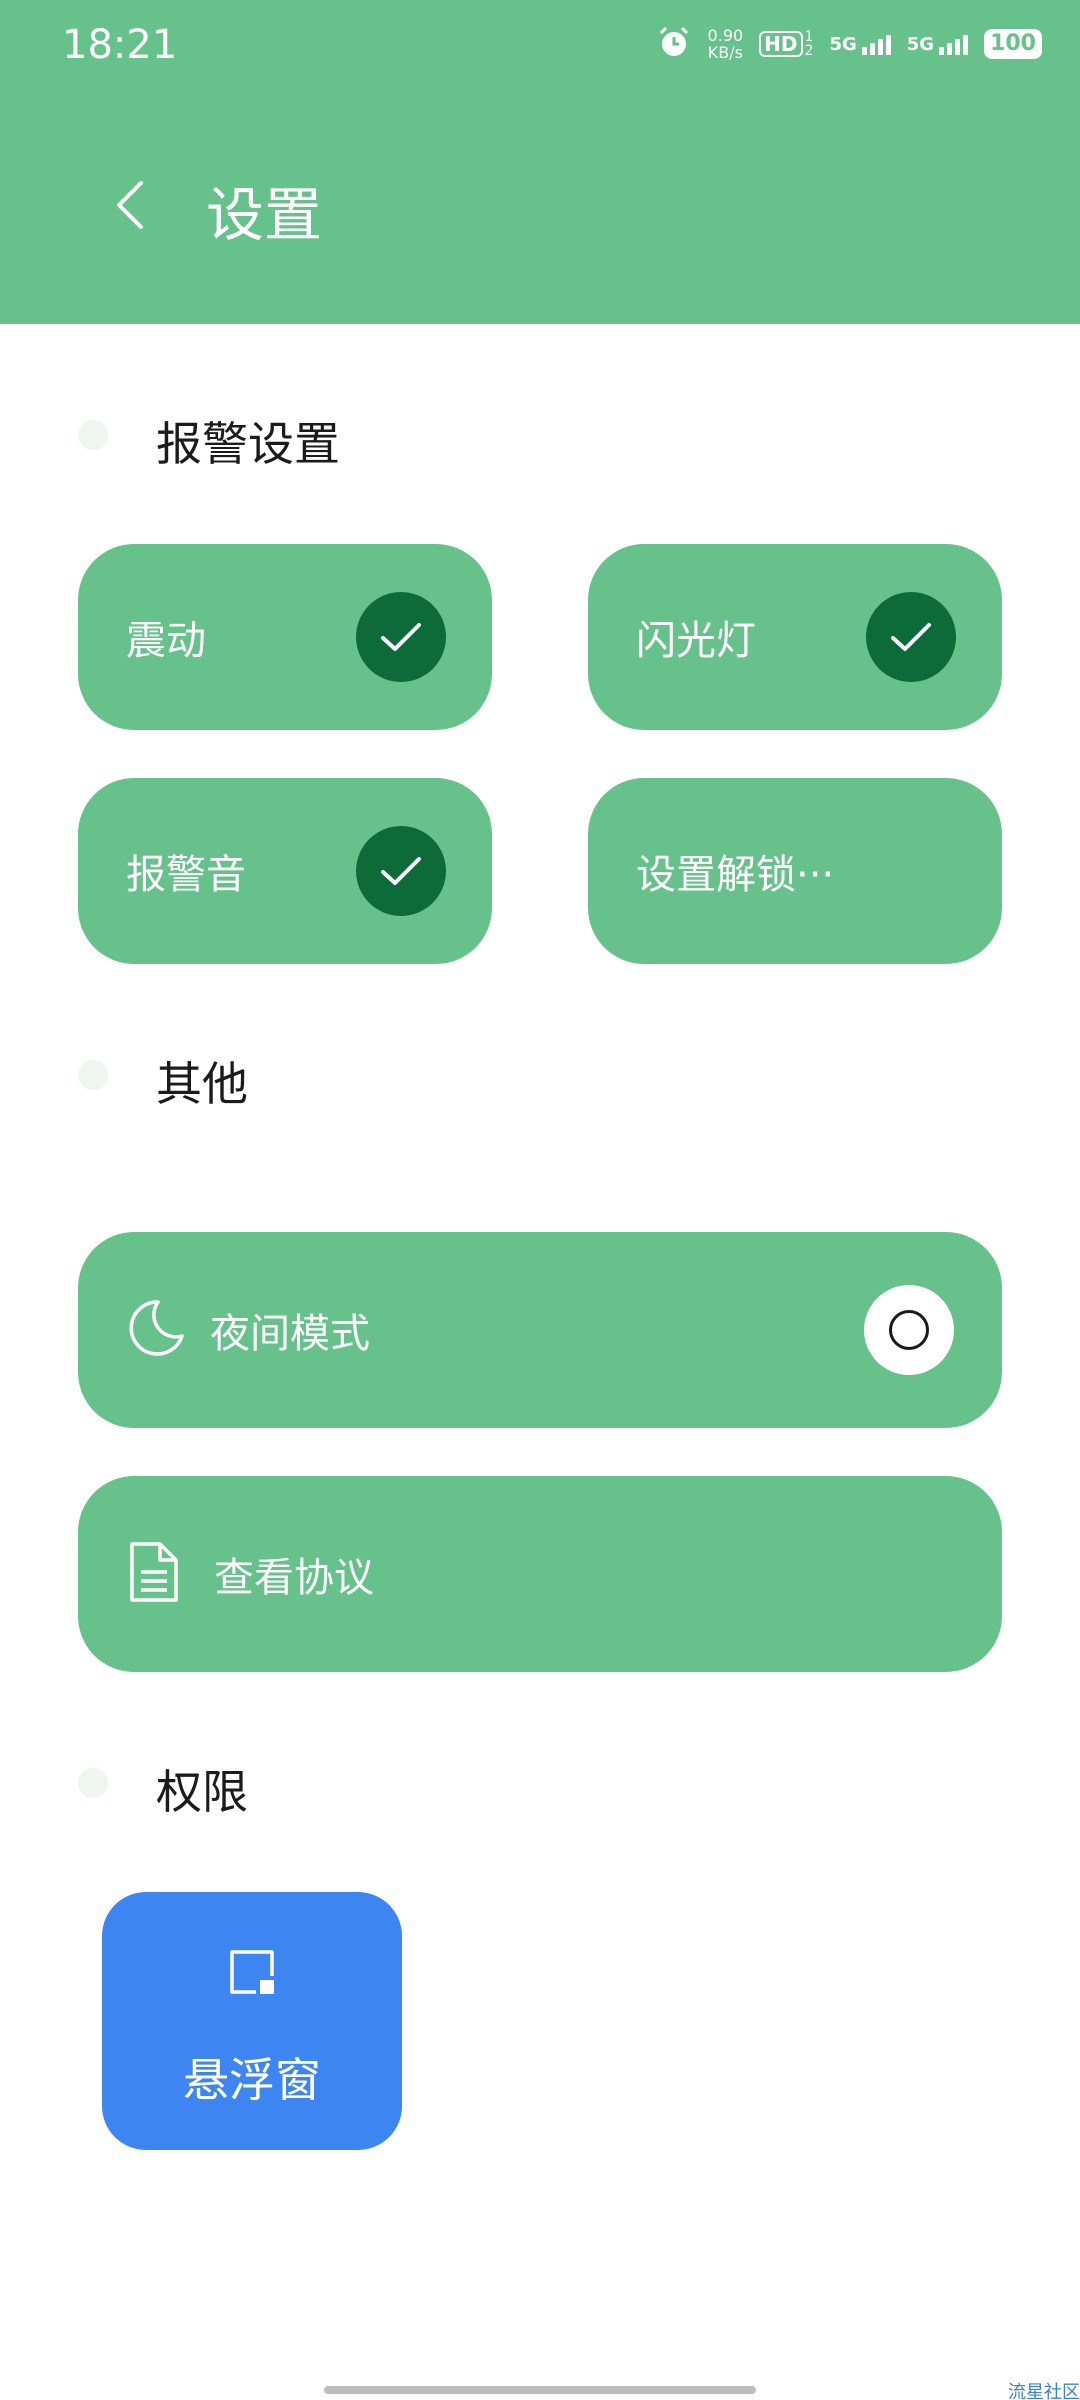 The width and height of the screenshot is (1080, 2400). I want to click on hd-indicator: HD 12, so click(786, 44).